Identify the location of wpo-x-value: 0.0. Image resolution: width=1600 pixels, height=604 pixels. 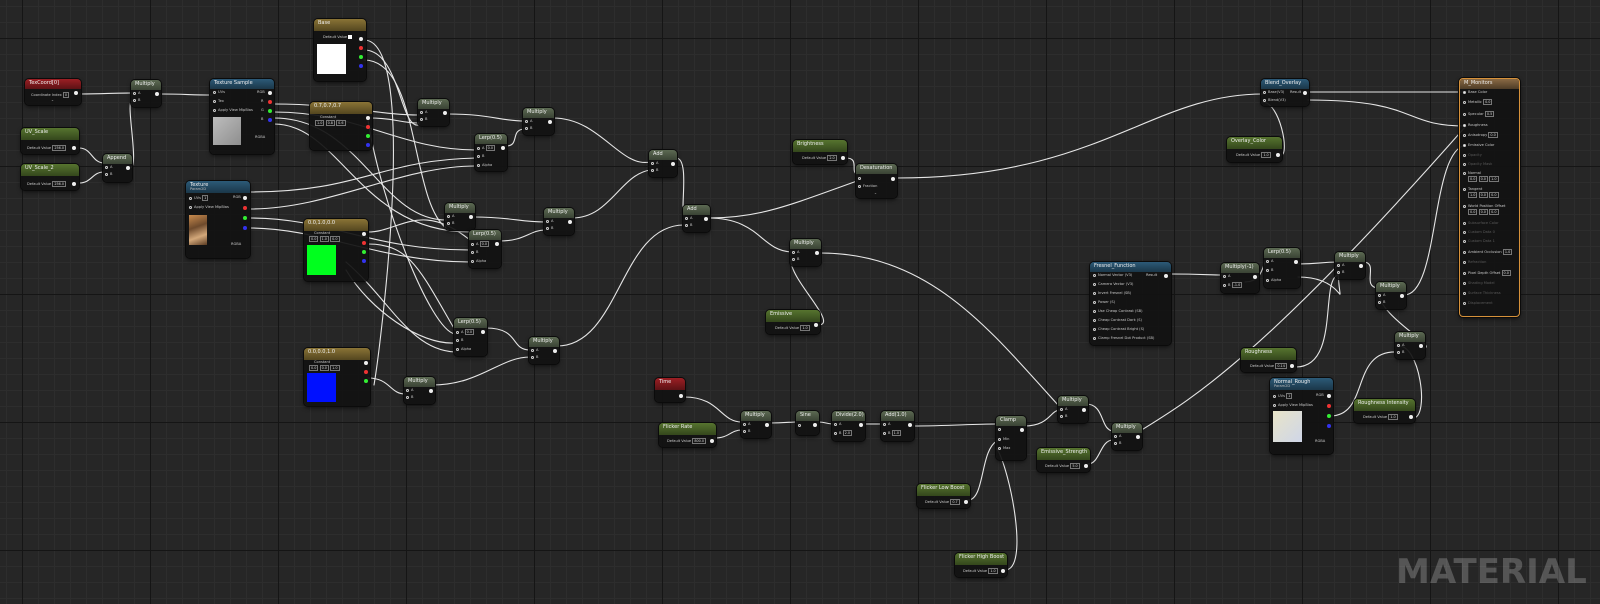
(1473, 212).